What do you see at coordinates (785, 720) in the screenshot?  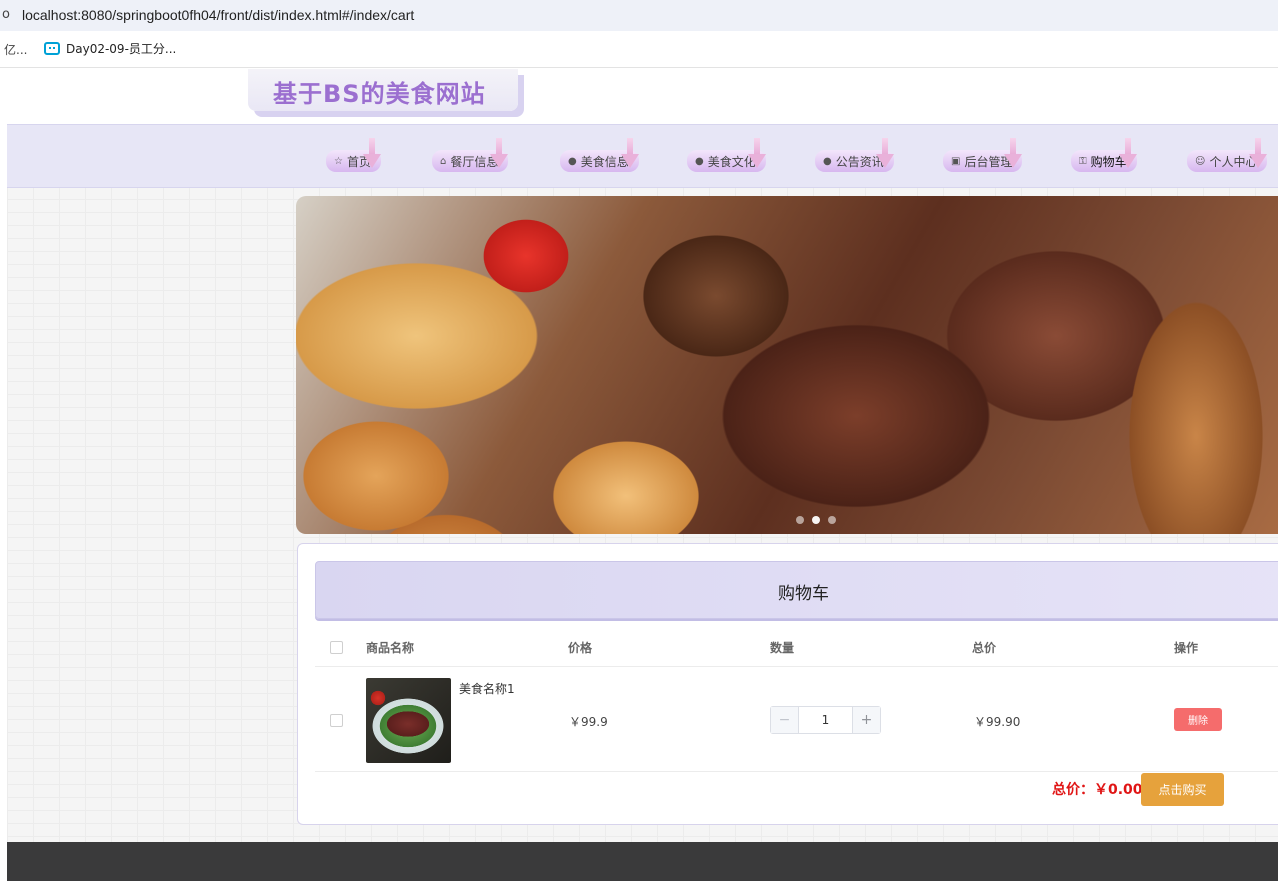 I see `decrease-button: −` at bounding box center [785, 720].